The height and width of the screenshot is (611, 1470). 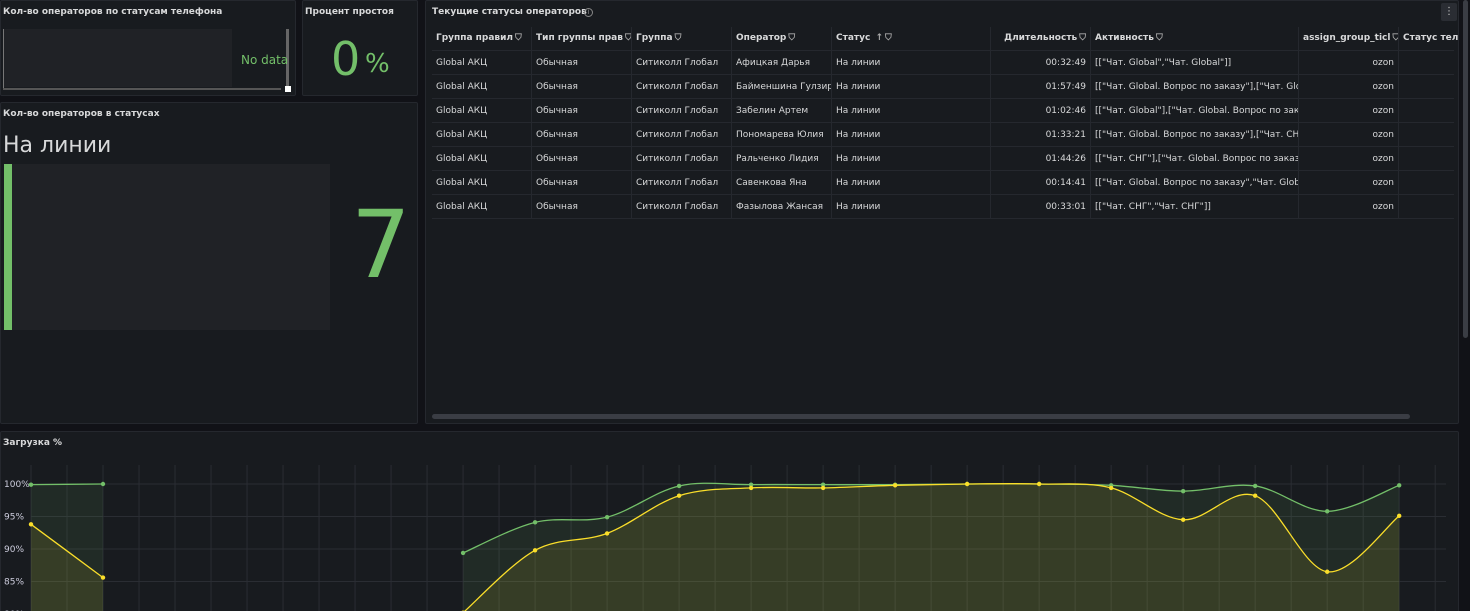 What do you see at coordinates (288, 89) in the screenshot?
I see `resize-handle` at bounding box center [288, 89].